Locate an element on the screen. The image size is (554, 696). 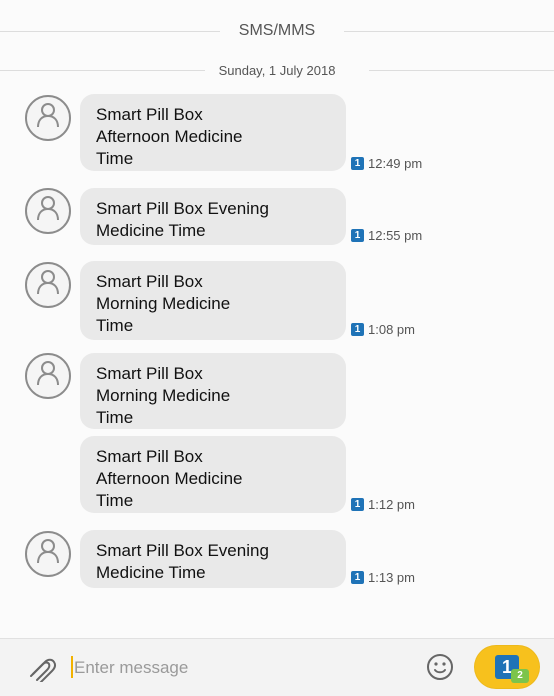
message-input is located at coordinates (244, 668).